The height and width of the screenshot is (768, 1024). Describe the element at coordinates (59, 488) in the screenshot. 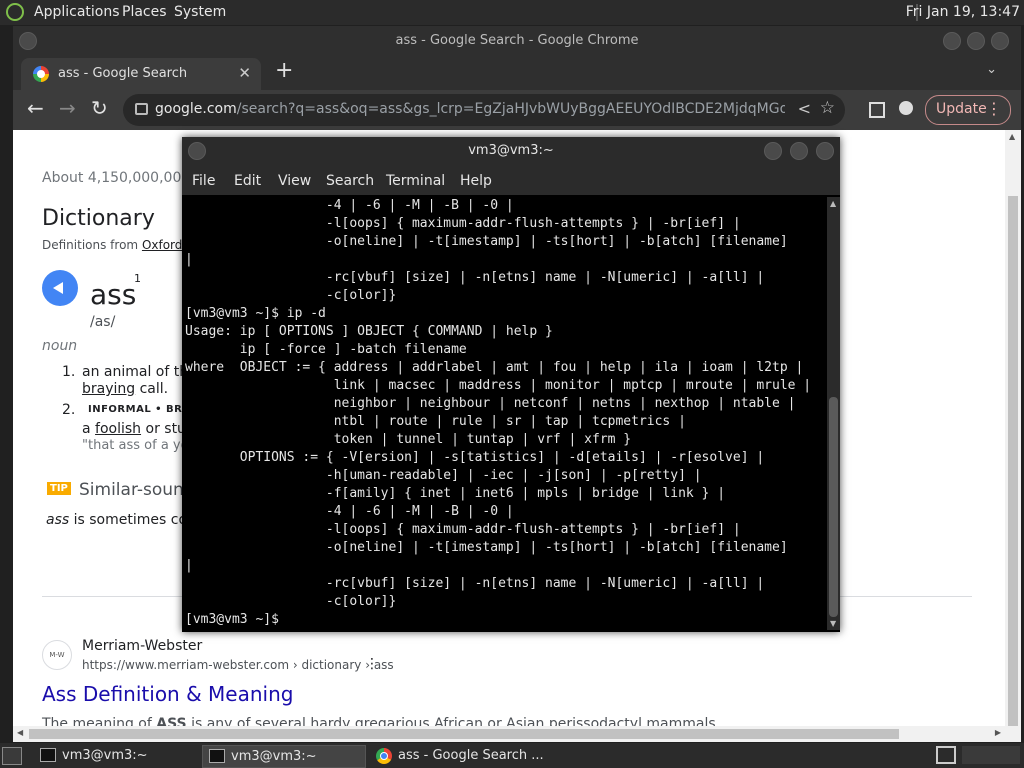

I see `tip-badge: TIP` at that location.